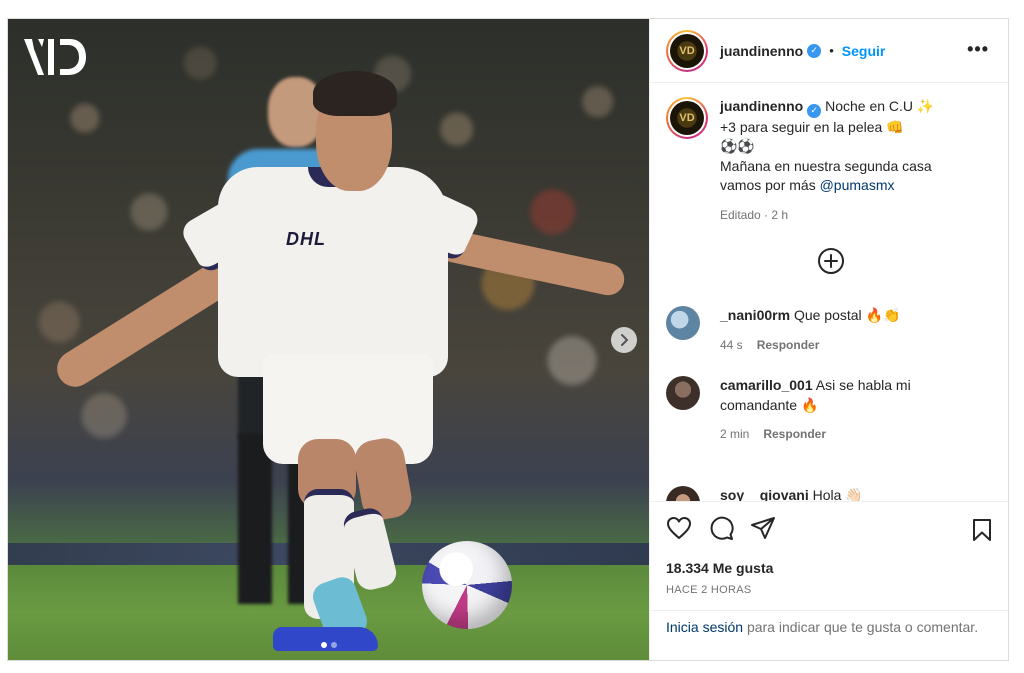 Image resolution: width=1024 pixels, height=673 pixels. I want to click on bookmark-icon, so click(982, 530).